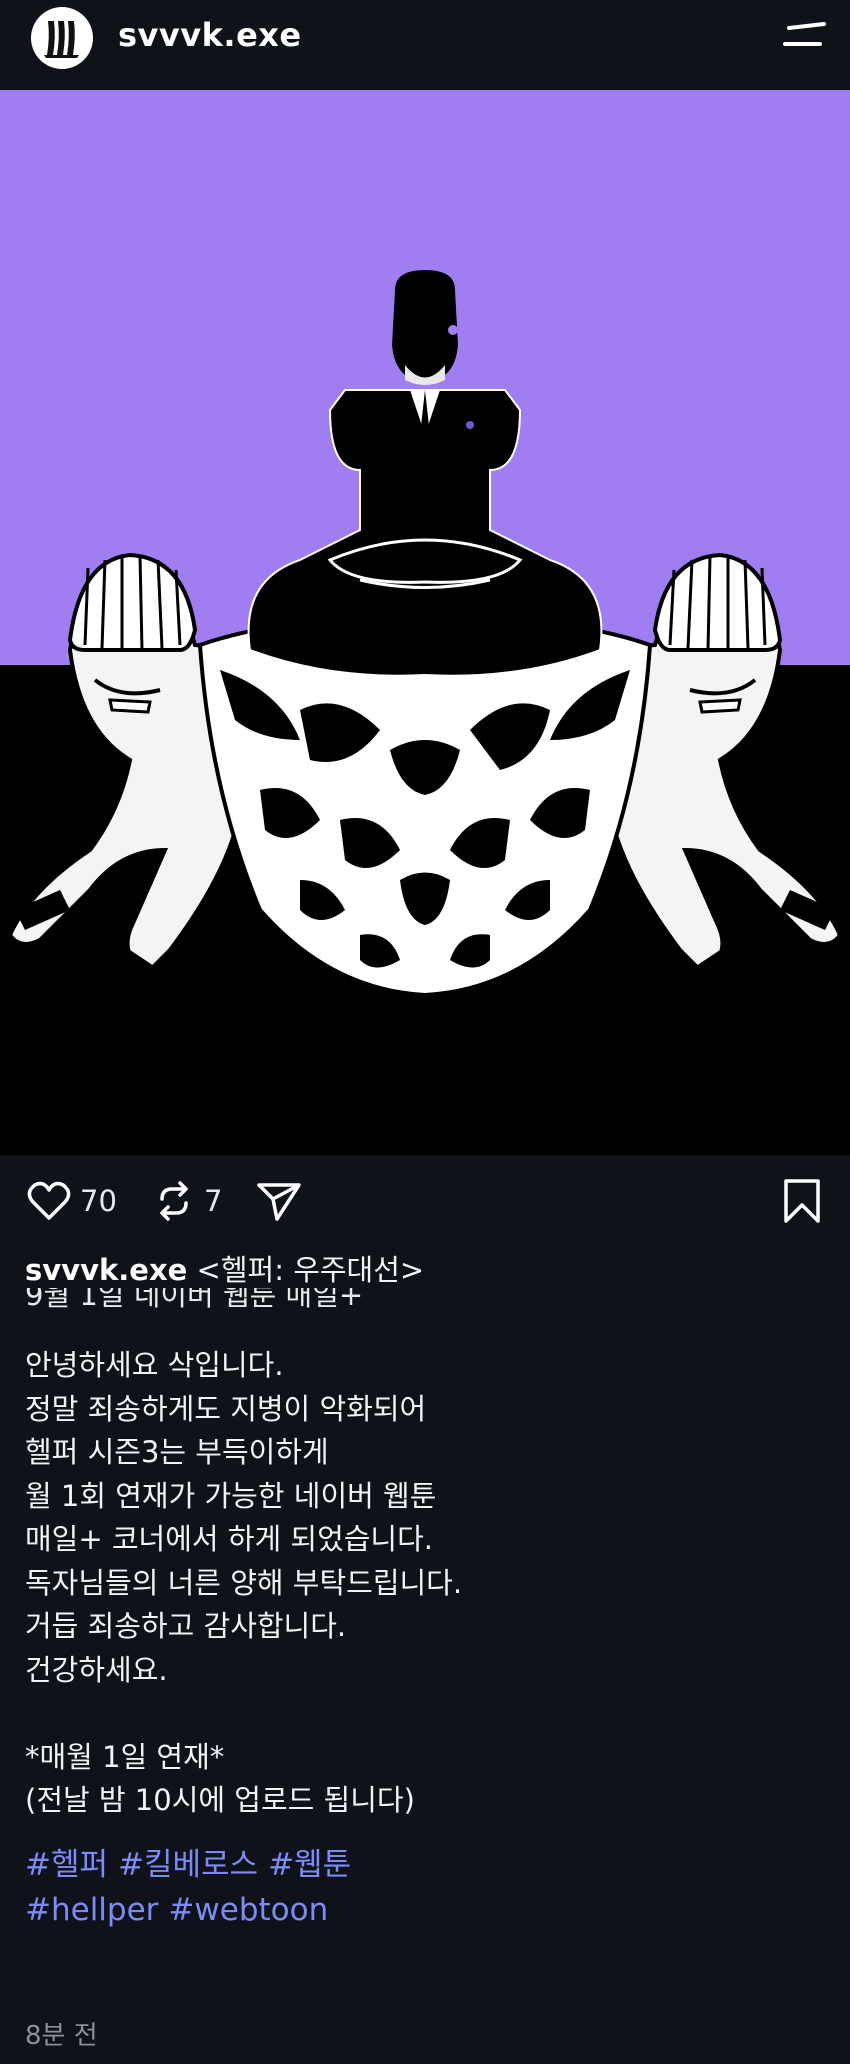 This screenshot has height=2064, width=850. I want to click on hashtag-link: #킬베로스, so click(188, 1865).